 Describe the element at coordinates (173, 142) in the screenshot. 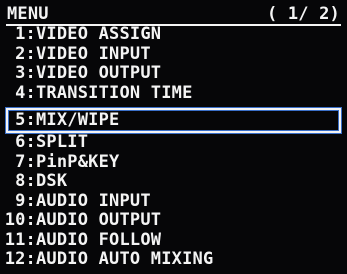

I see `menu-item-split: 6:SPLIT` at that location.